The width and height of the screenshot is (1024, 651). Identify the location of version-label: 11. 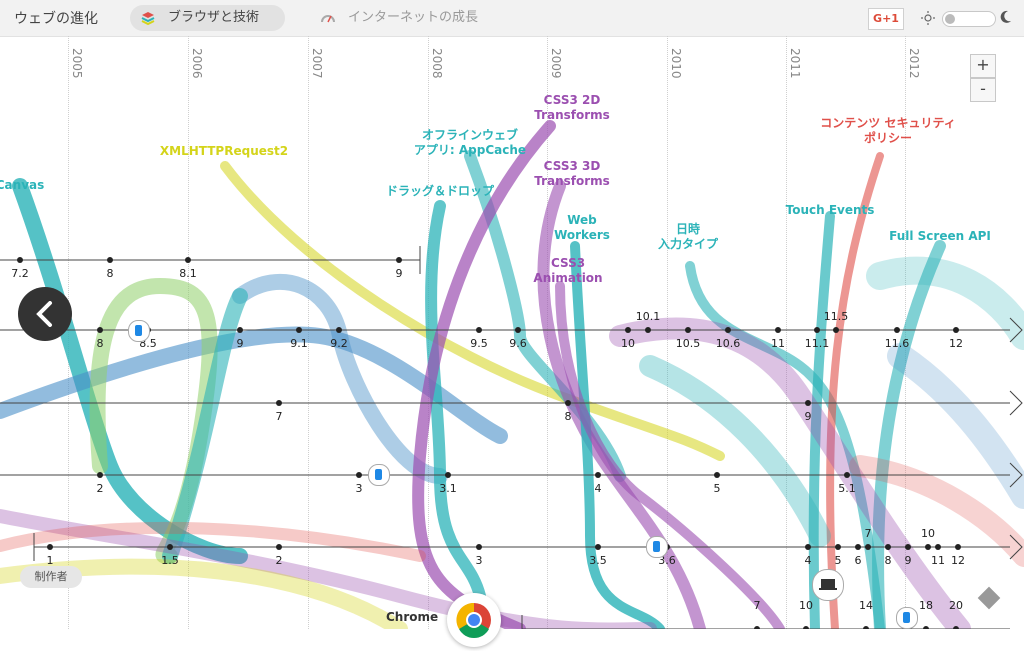
(938, 560).